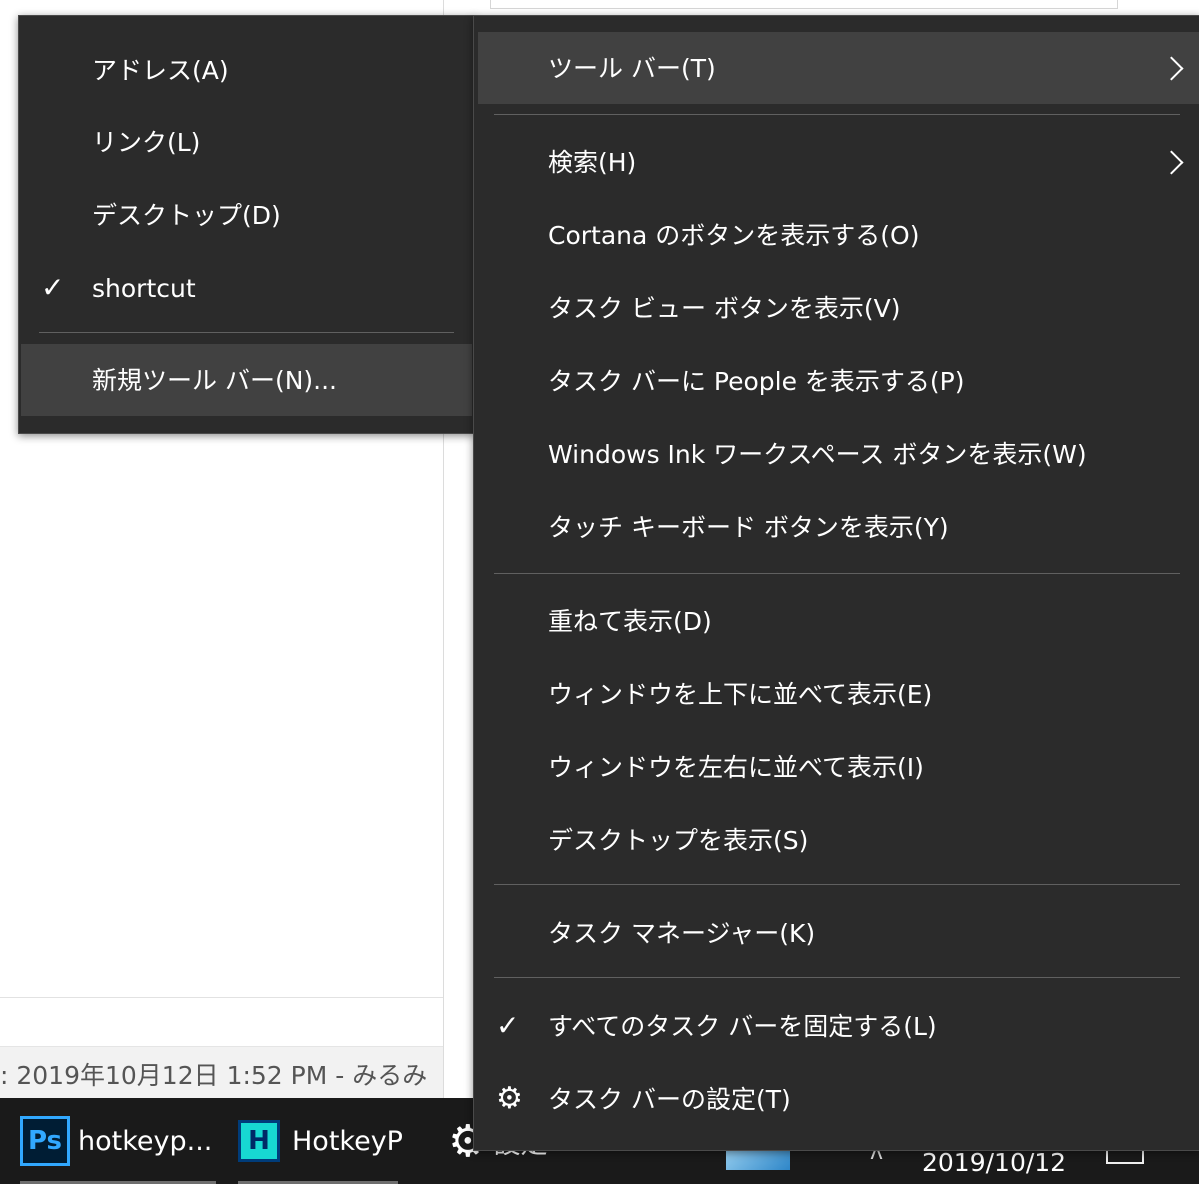 The image size is (1199, 1184). I want to click on menu-item-windows-ink: Windows Ink ワークスペース ボタンを表示(W), so click(836, 454).